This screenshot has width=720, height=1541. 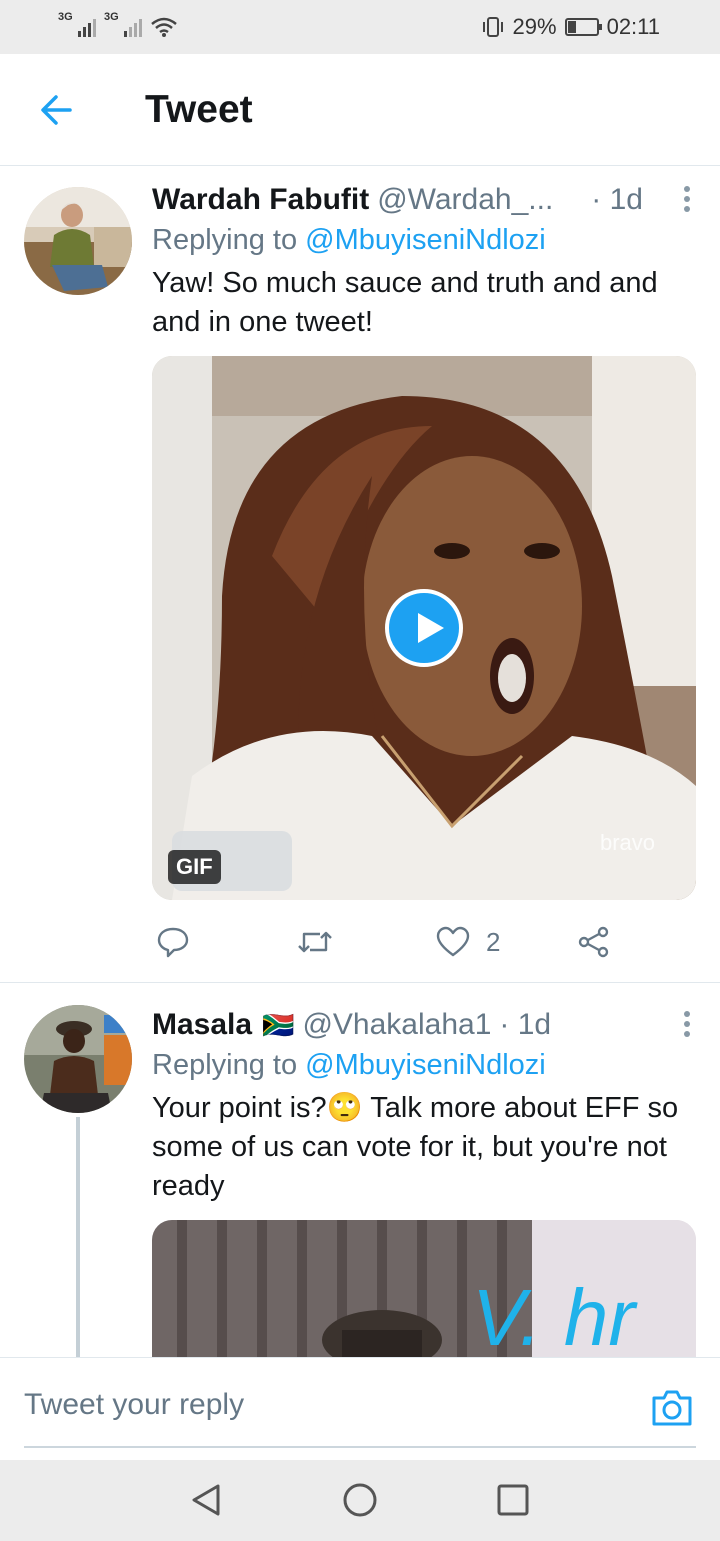 What do you see at coordinates (360, 110) in the screenshot?
I see `app-header: Tweet` at bounding box center [360, 110].